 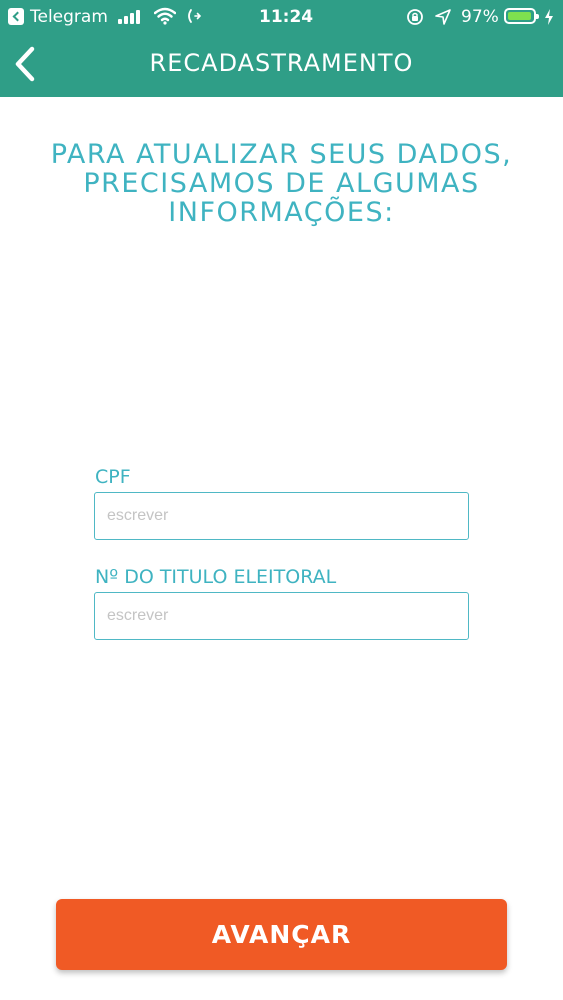 What do you see at coordinates (281, 616) in the screenshot?
I see `voter-id-input` at bounding box center [281, 616].